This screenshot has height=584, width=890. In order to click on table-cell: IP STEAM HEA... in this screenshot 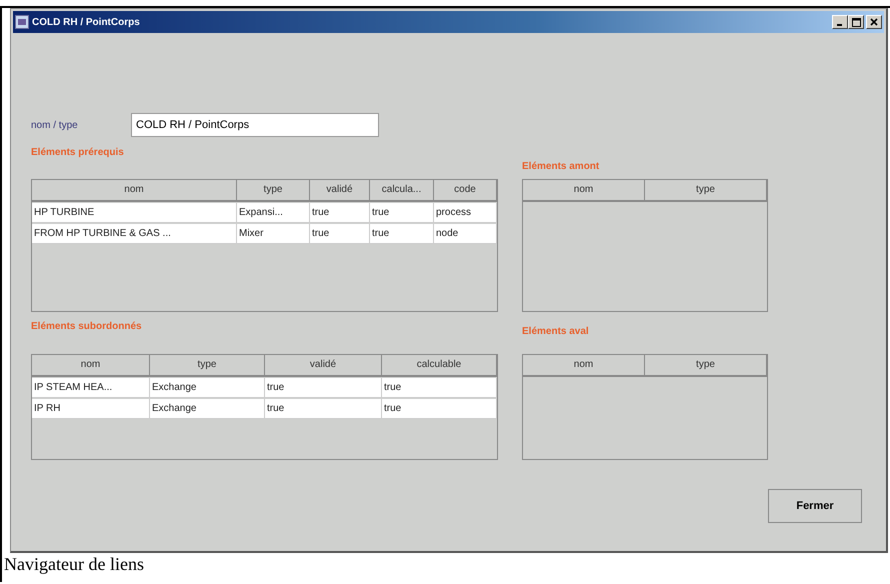, I will do `click(91, 387)`.